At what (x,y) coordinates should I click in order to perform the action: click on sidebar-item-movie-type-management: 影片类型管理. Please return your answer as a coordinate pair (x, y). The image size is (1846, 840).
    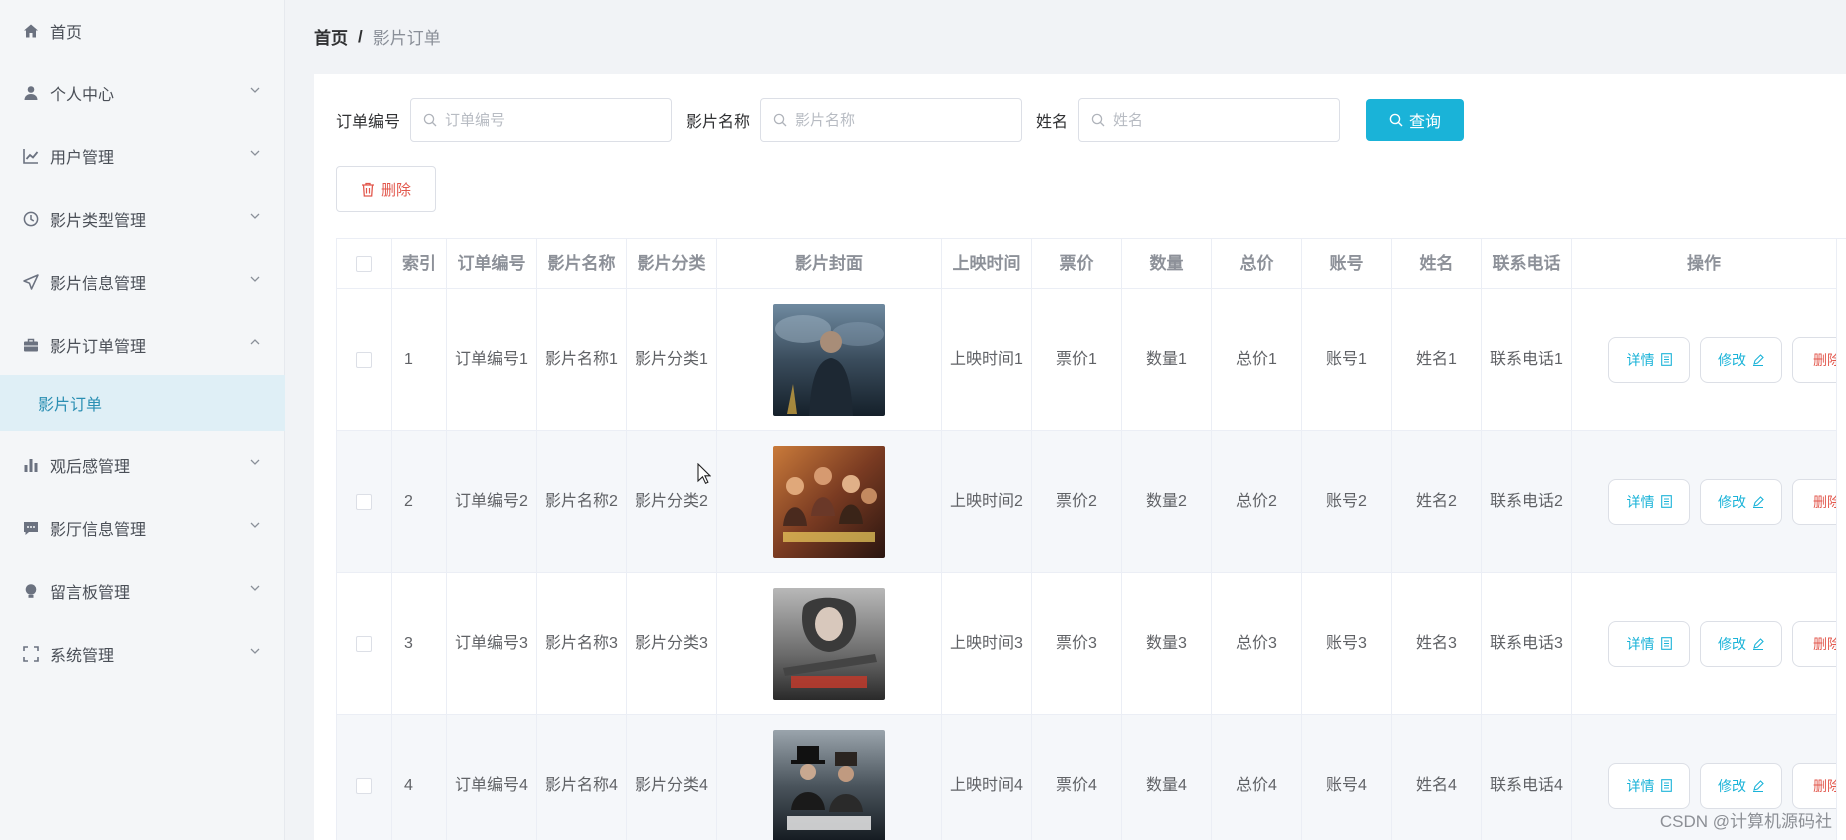
    Looking at the image, I should click on (142, 219).